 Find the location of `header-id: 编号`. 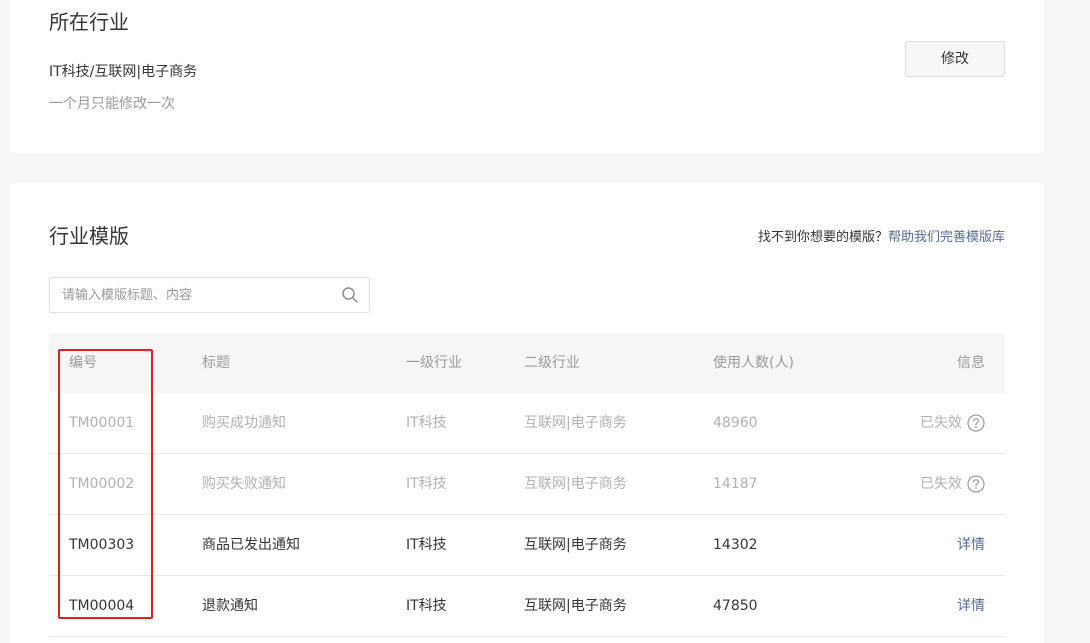

header-id: 编号 is located at coordinates (83, 363).